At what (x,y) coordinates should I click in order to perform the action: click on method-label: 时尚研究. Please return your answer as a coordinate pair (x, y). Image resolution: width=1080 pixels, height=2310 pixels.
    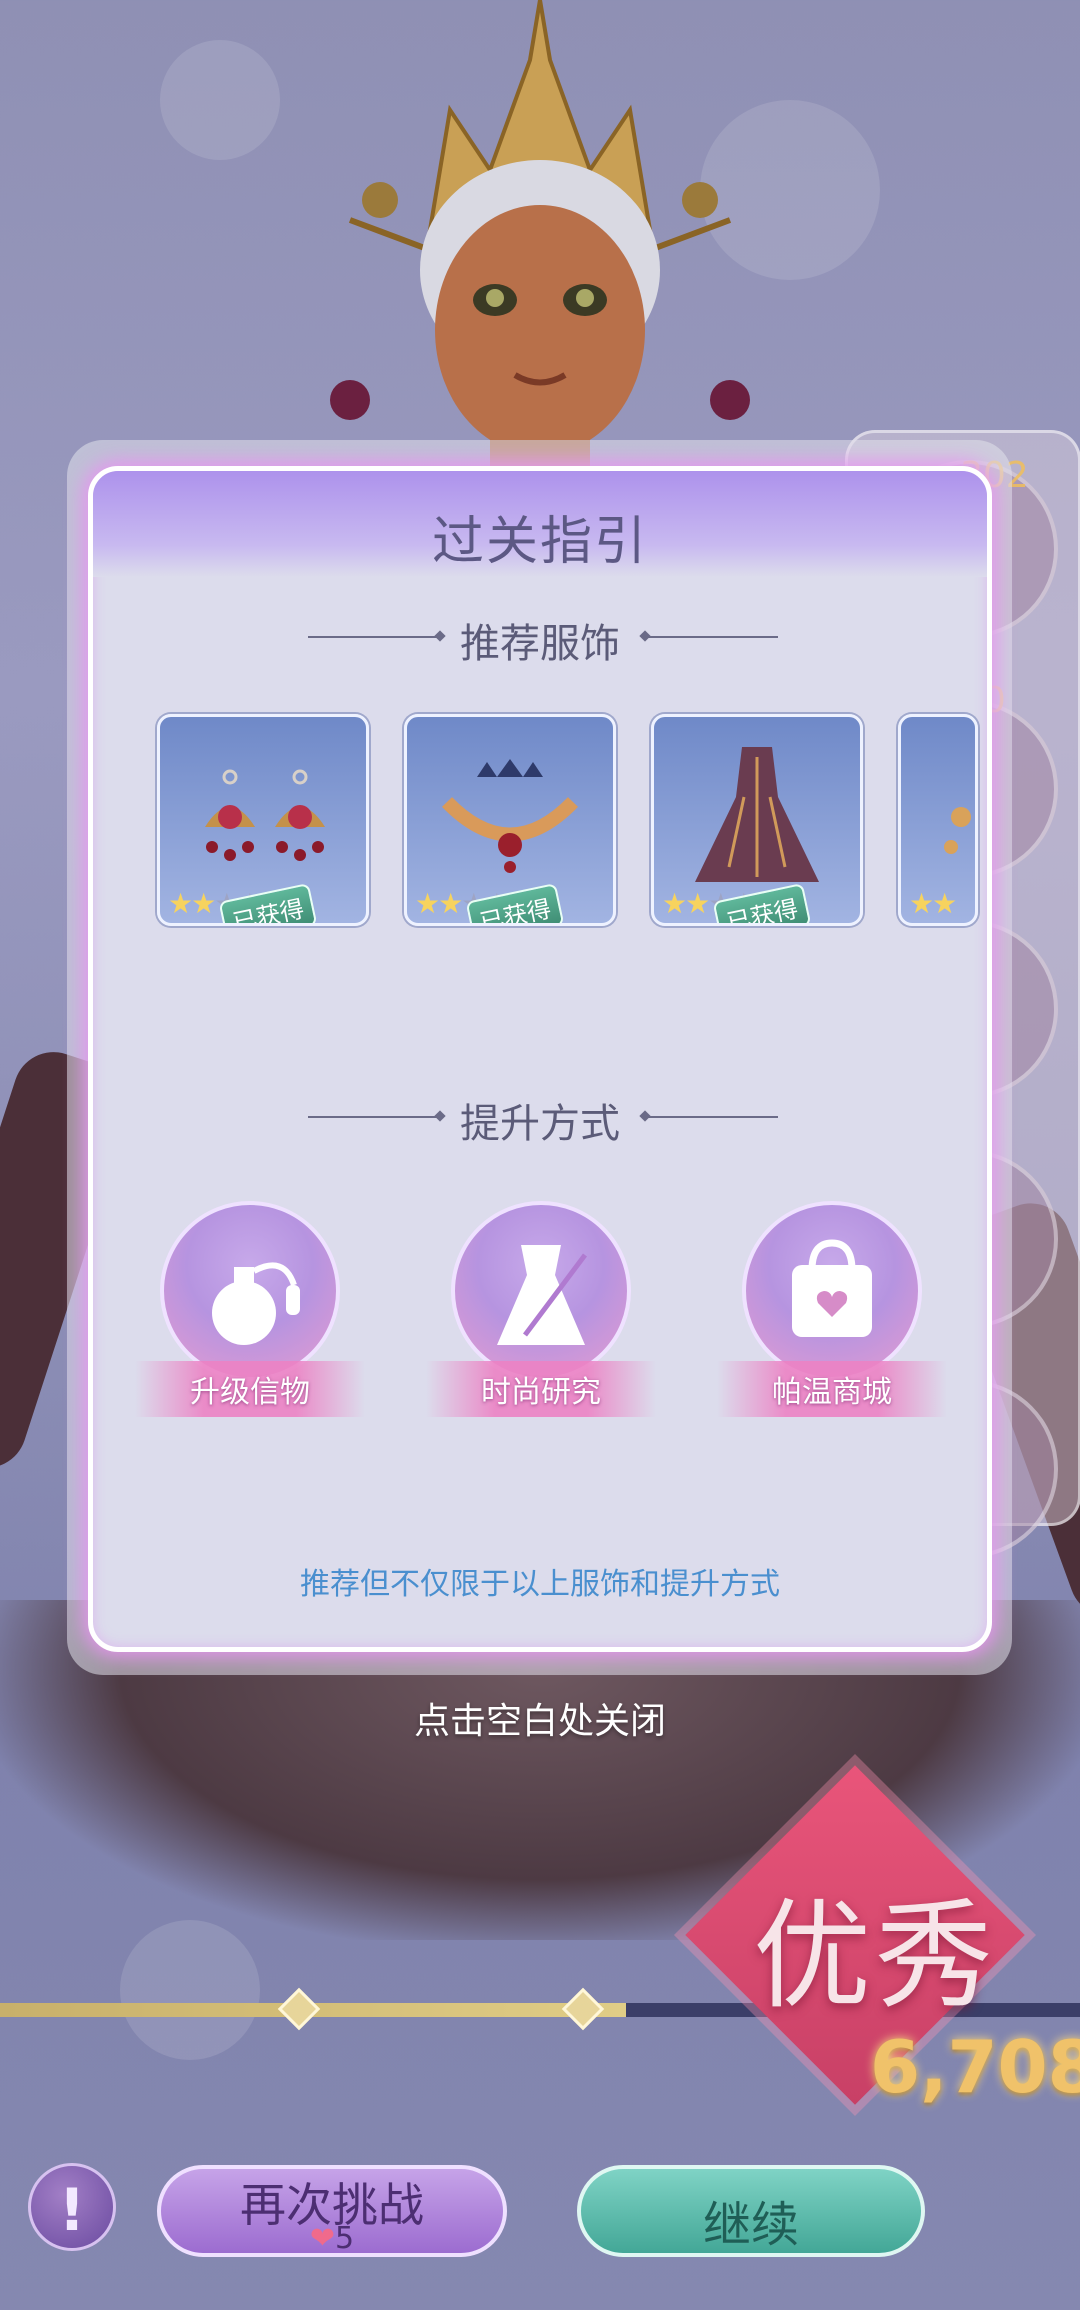
    Looking at the image, I should click on (541, 1389).